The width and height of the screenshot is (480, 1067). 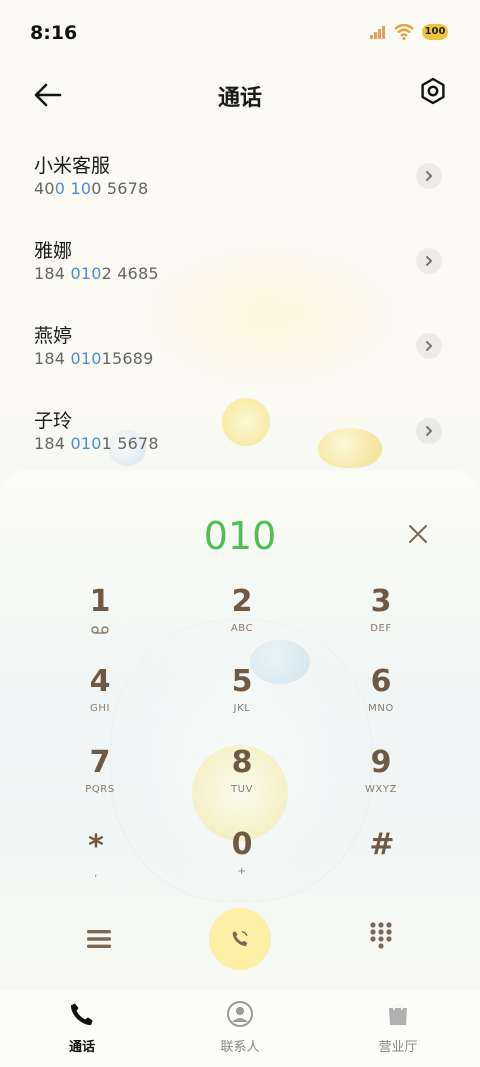 I want to click on dialer-actions, so click(x=240, y=940).